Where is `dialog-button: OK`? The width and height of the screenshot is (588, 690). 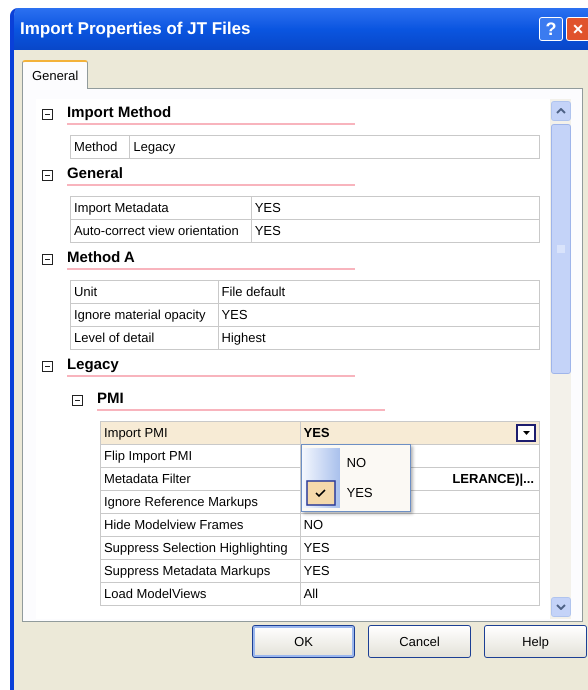
dialog-button: OK is located at coordinates (303, 641).